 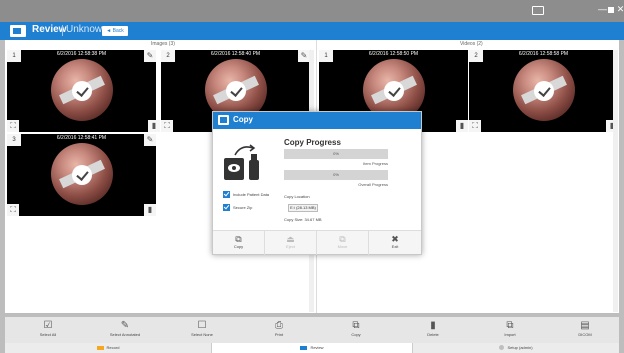 I want to click on pen-icon: ✎, so click(x=125, y=325).